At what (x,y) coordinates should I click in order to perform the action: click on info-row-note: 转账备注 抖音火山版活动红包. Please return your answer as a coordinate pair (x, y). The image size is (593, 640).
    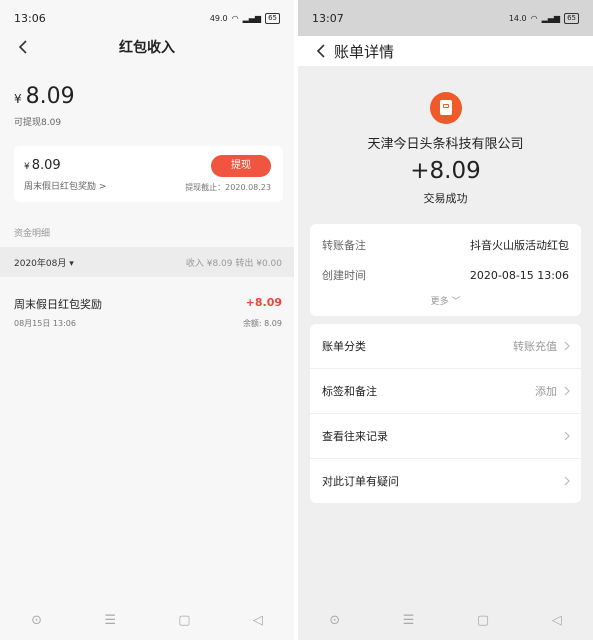
    Looking at the image, I should click on (445, 245).